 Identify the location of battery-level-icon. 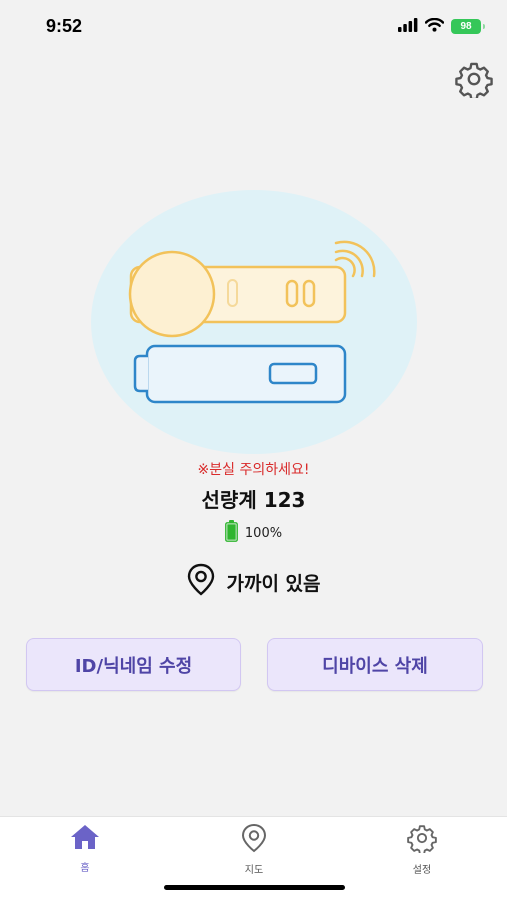
(231, 533).